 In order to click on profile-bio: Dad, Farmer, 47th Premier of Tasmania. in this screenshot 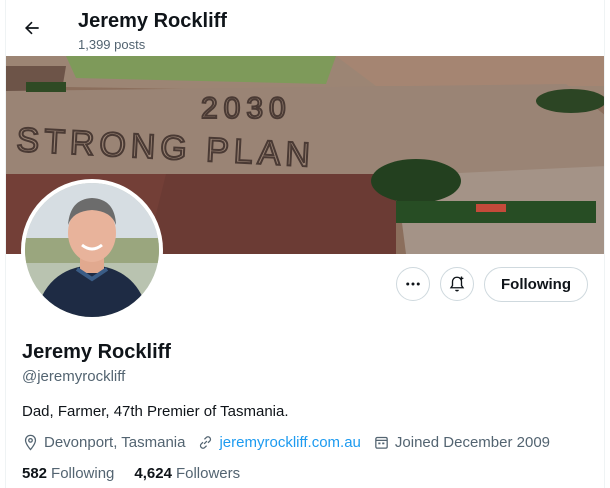, I will do `click(155, 411)`.